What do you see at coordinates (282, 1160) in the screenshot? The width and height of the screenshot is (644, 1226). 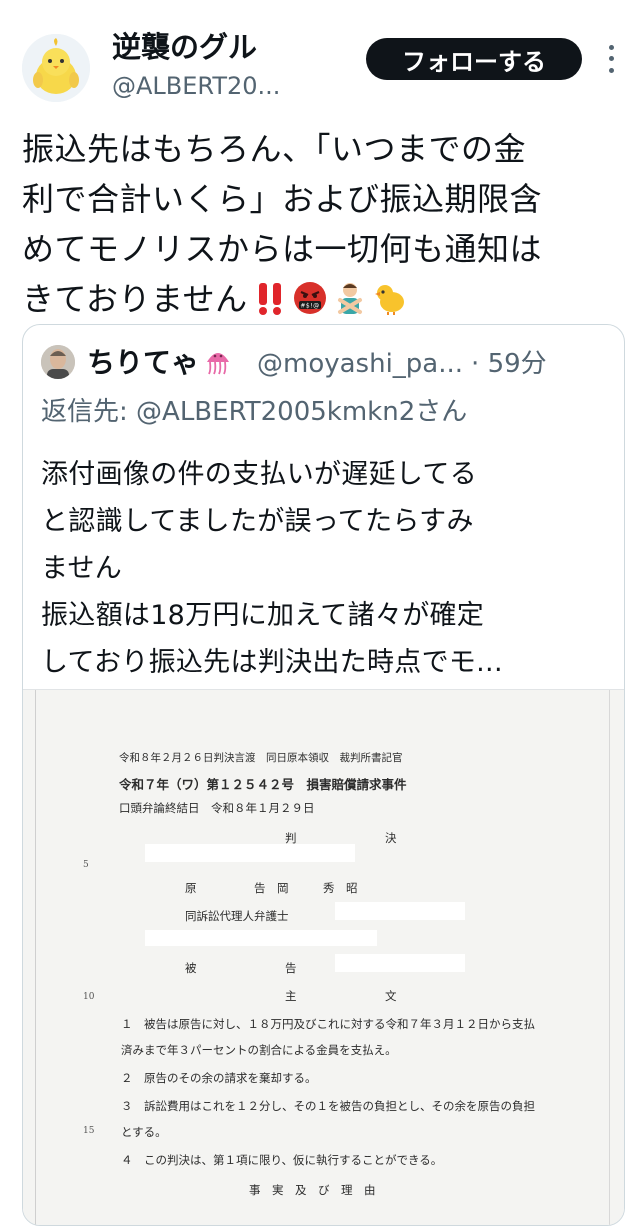 I see `doc-item-4: ４ この判決は、第１項に限り、仮に執行することができる。` at bounding box center [282, 1160].